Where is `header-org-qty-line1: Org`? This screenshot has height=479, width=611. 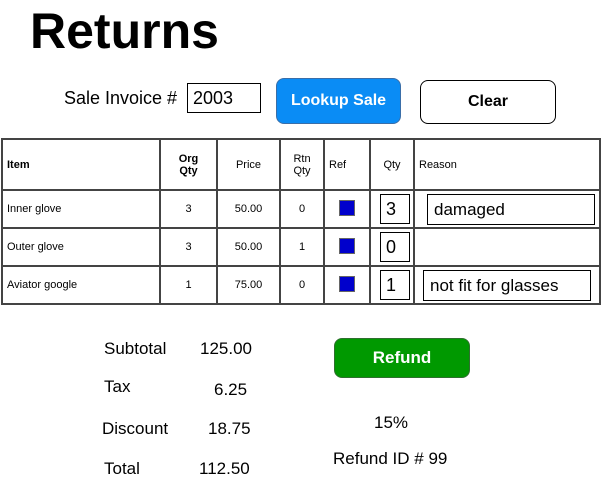 header-org-qty-line1: Org is located at coordinates (188, 158).